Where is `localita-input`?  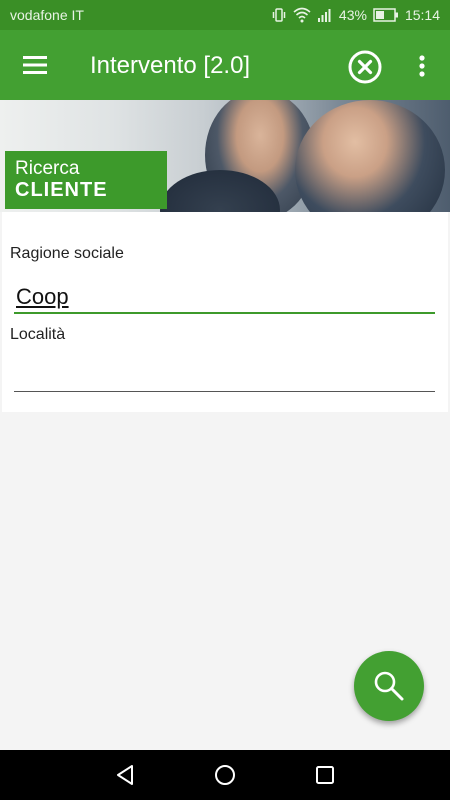
localita-input is located at coordinates (224, 375).